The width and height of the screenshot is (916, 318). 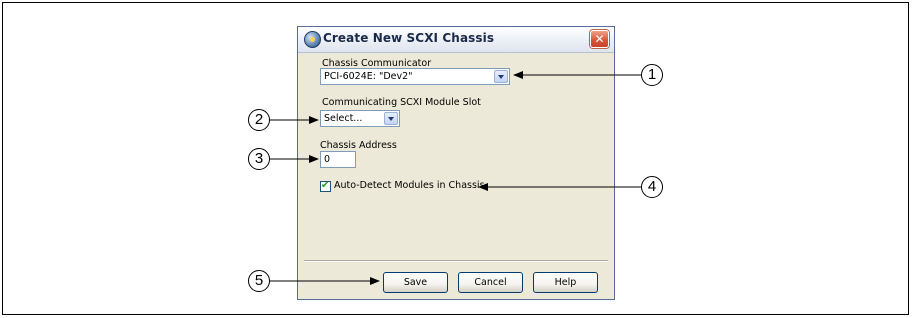 What do you see at coordinates (259, 281) in the screenshot?
I see `callout-5: 5` at bounding box center [259, 281].